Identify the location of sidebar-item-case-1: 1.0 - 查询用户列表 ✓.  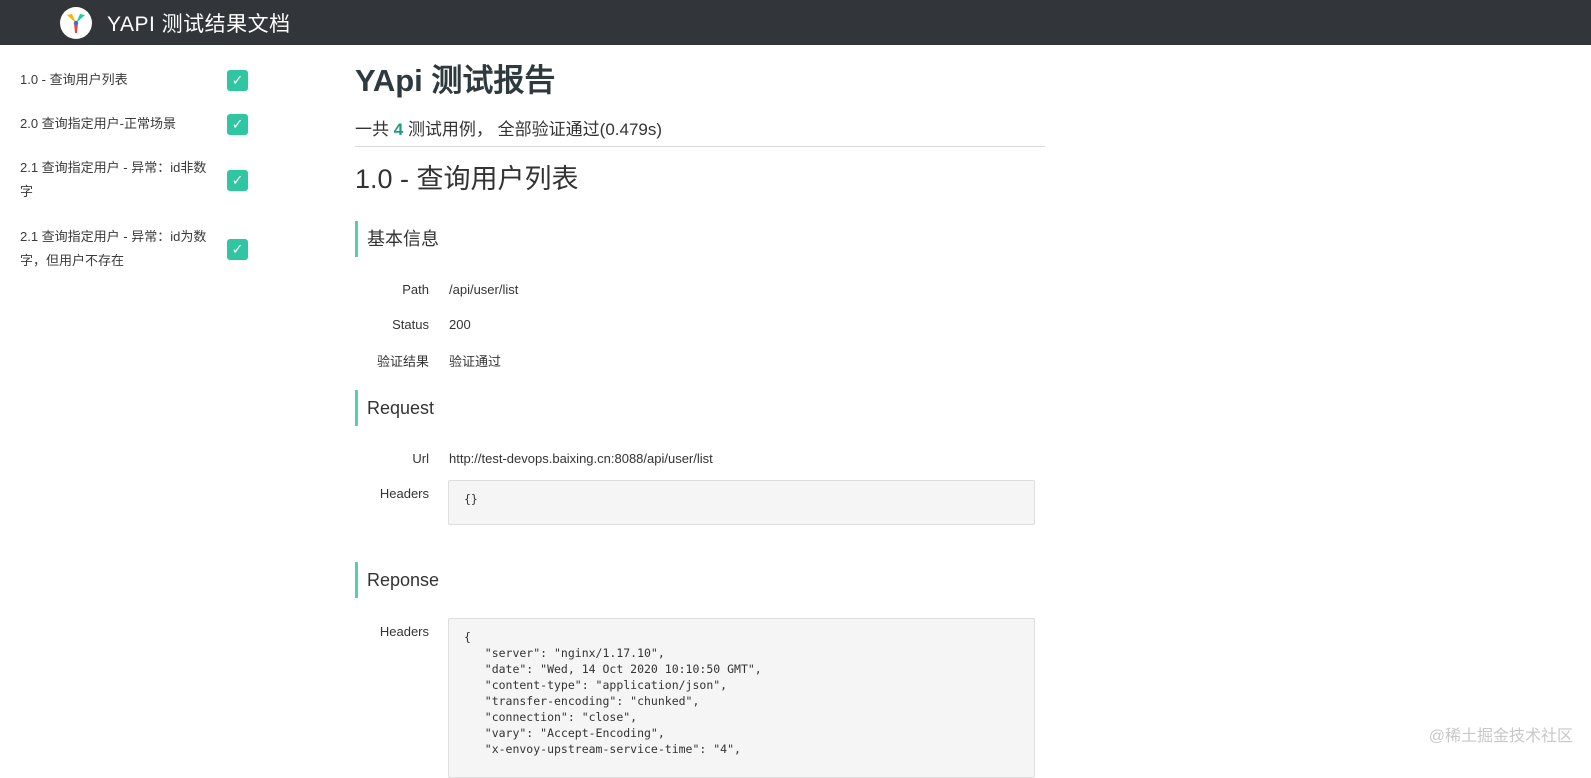
(134, 80).